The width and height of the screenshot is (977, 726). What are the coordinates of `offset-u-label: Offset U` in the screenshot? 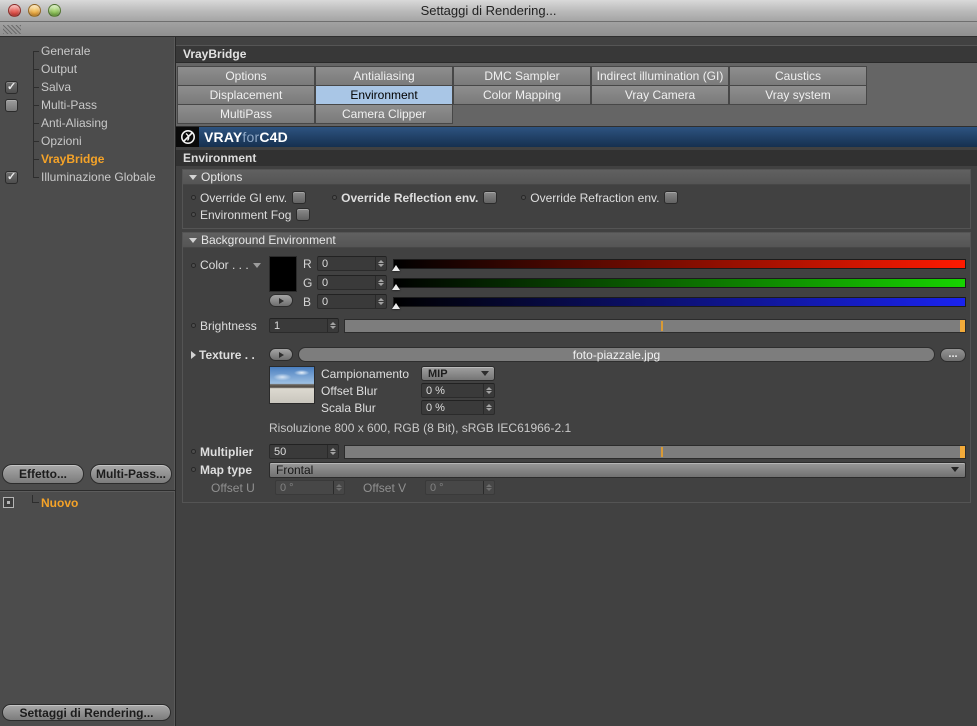 It's located at (233, 487).